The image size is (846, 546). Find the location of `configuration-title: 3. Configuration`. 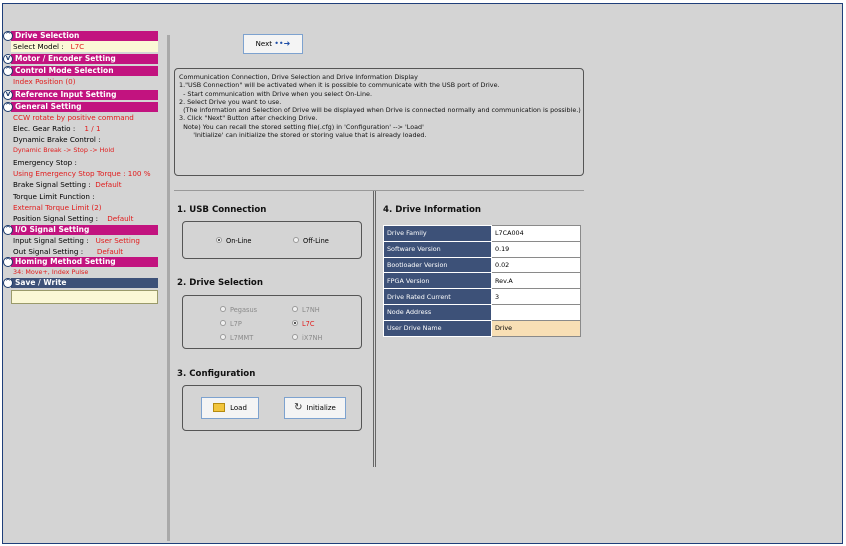

configuration-title: 3. Configuration is located at coordinates (216, 374).